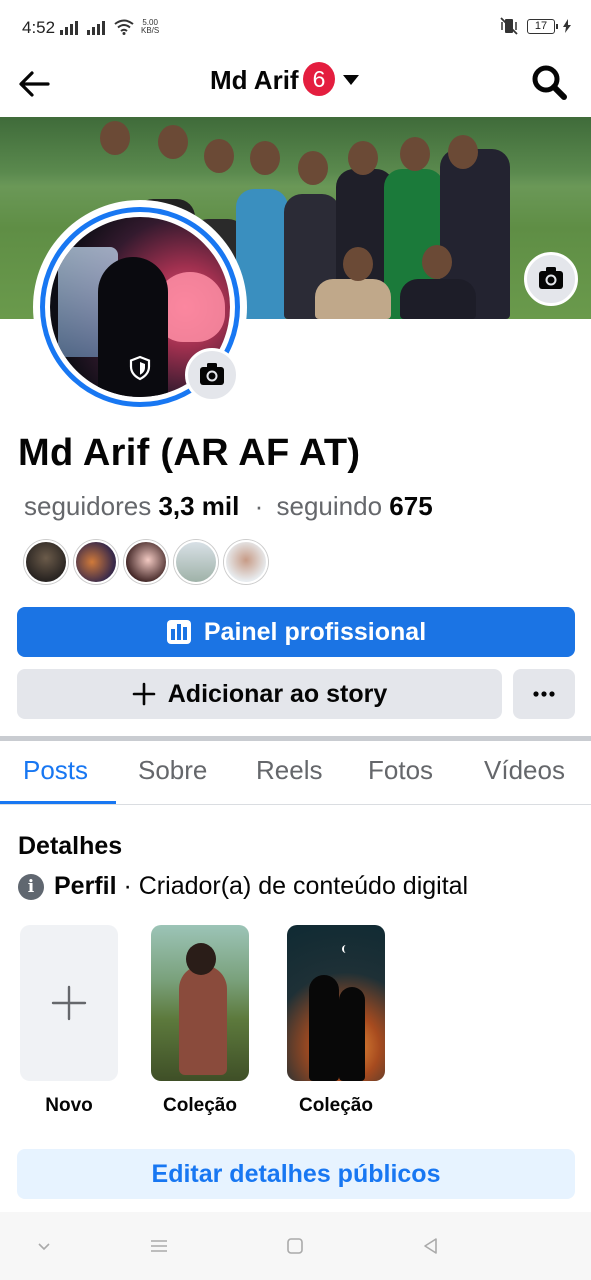 Image resolution: width=591 pixels, height=1280 pixels. What do you see at coordinates (524, 770) in the screenshot?
I see `tab-videos: Vídeos` at bounding box center [524, 770].